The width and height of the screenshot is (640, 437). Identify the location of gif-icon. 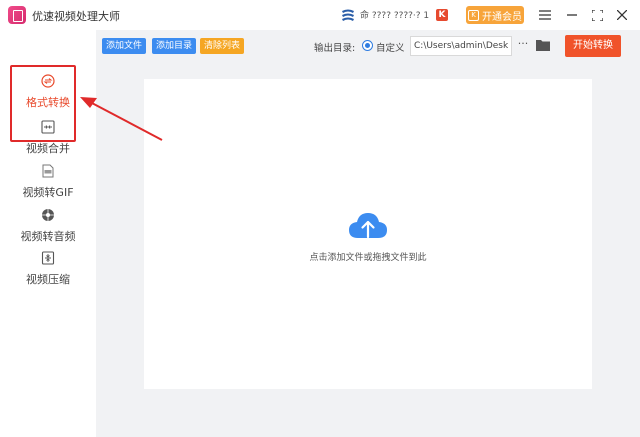
(48, 171).